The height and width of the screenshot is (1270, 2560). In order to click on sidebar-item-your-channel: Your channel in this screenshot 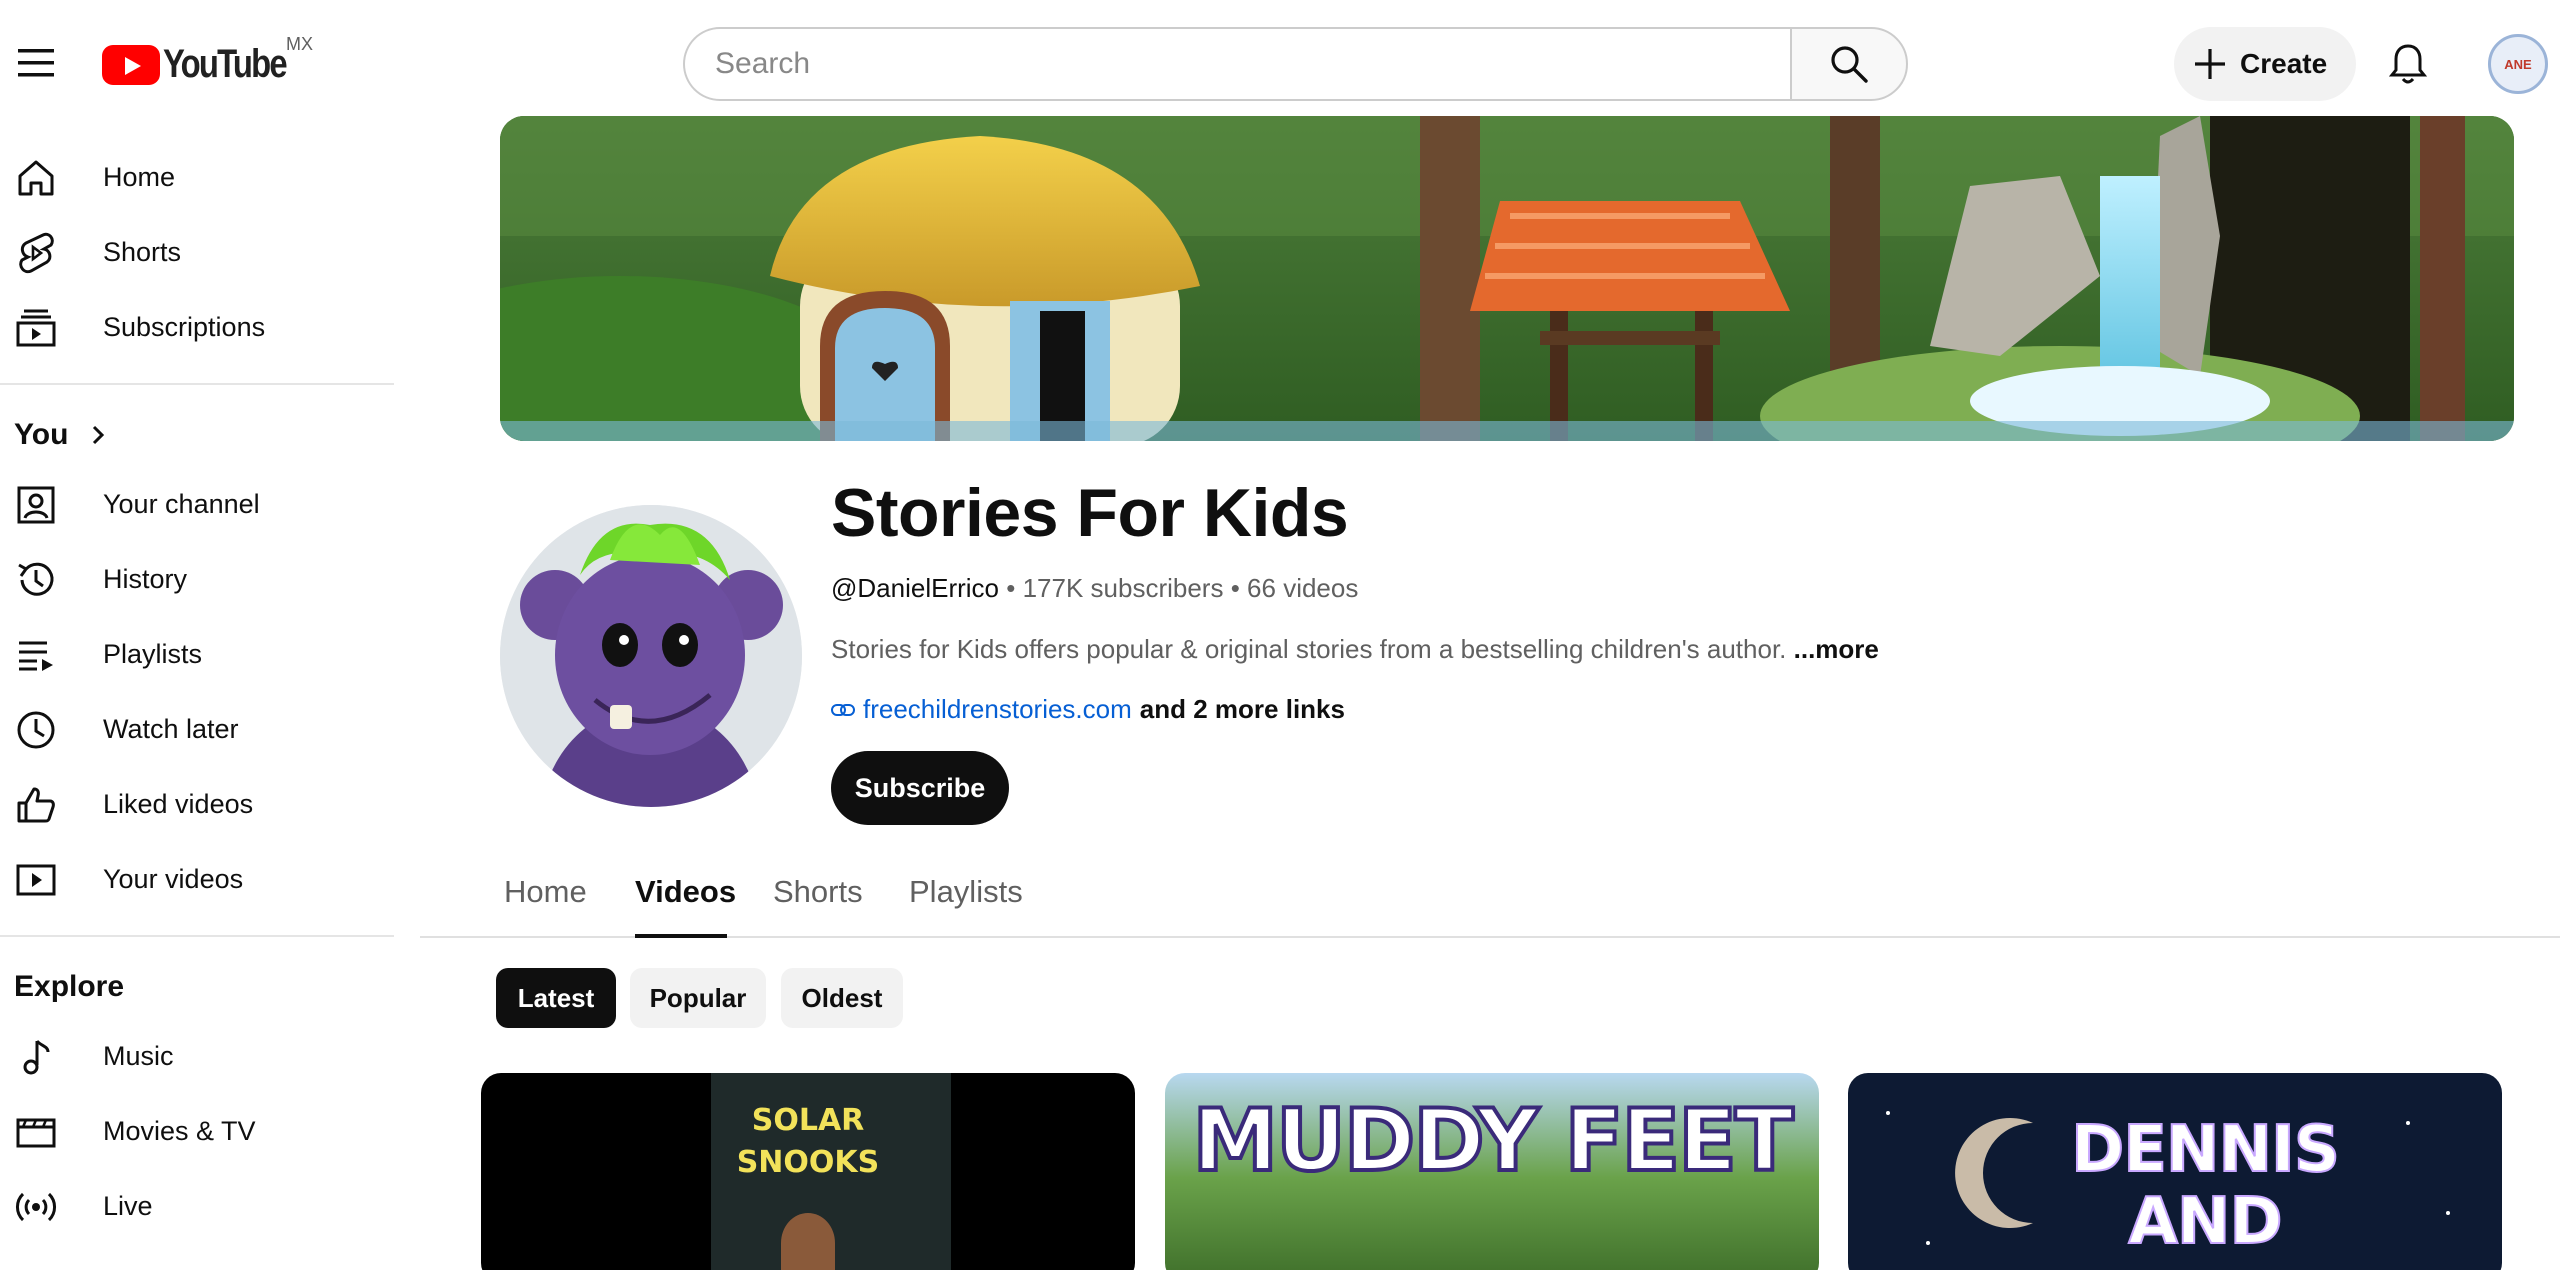, I will do `click(197, 504)`.